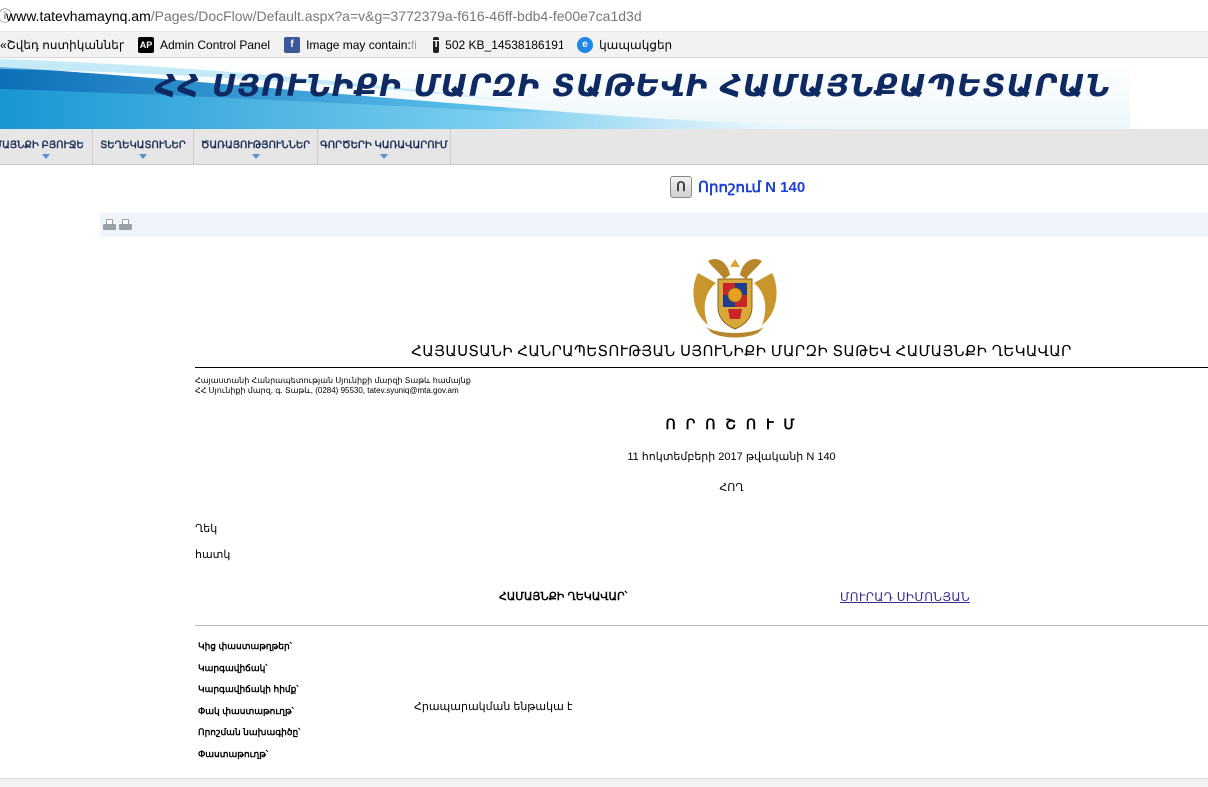 This screenshot has height=787, width=1208. I want to click on meta-label-status-basis: Կարգավիճակի հիմք՝, so click(248, 689).